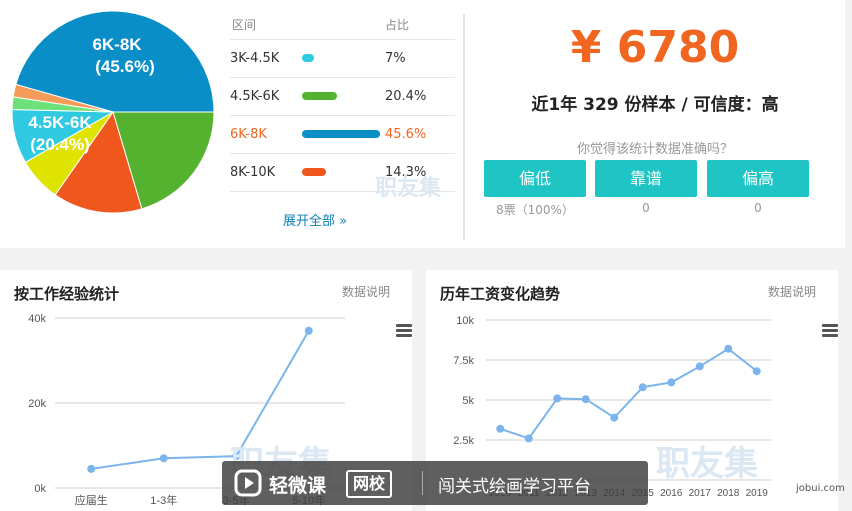  I want to click on table-row: 6K-8K 45.6%, so click(342, 135).